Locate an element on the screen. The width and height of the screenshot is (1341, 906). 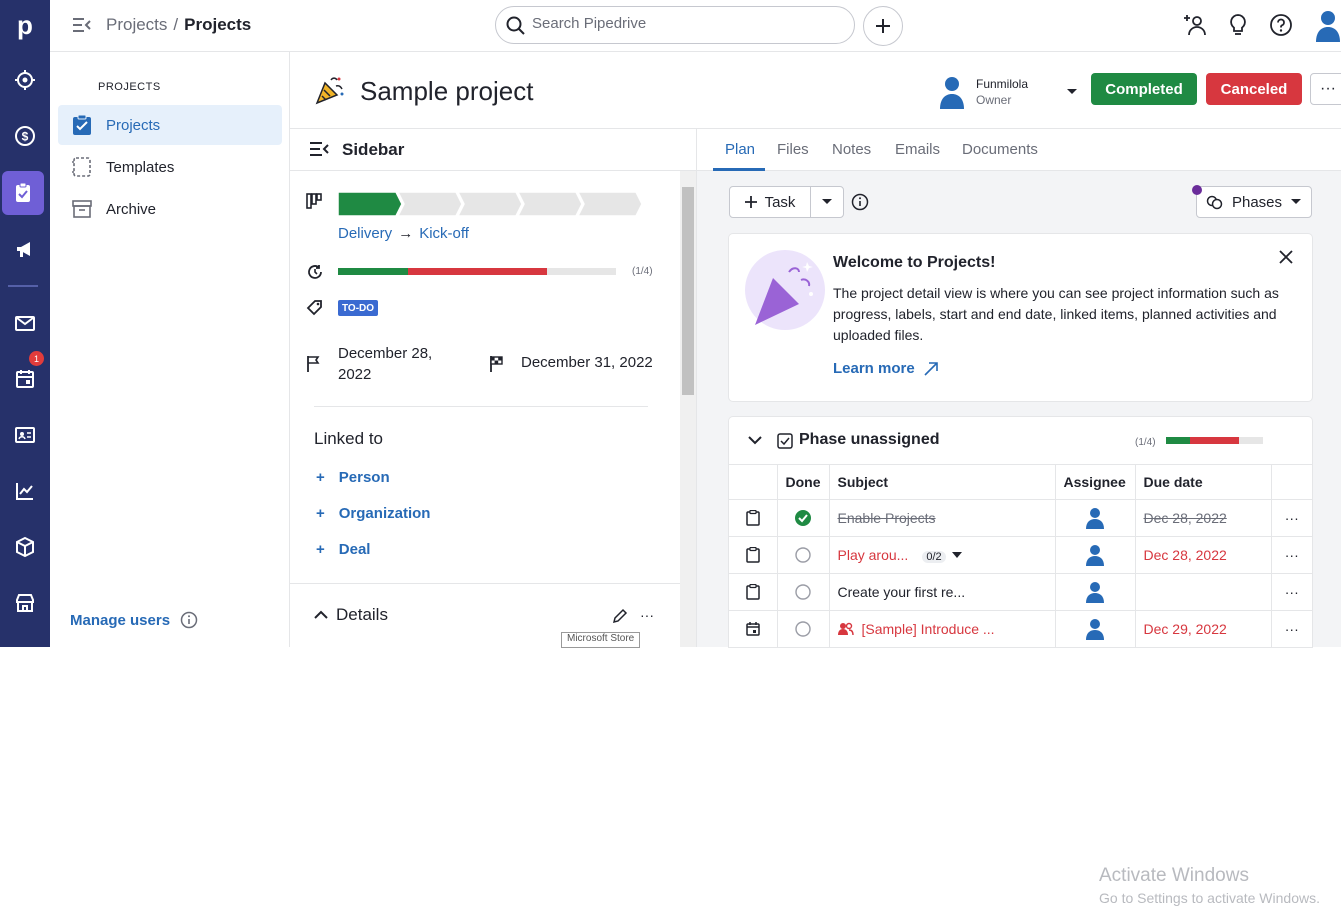
progress-icon is located at coordinates (315, 272).